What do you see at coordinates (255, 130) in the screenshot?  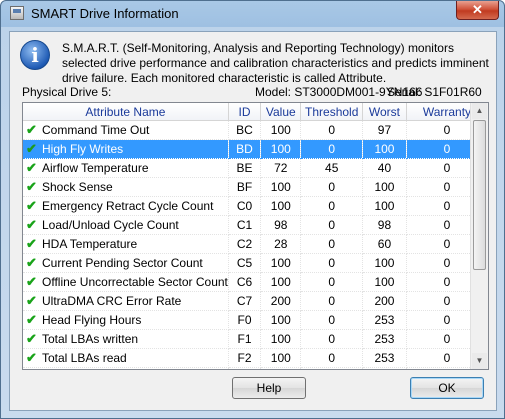 I see `table-row: ✔ Command Time Out BC 100 0 97 0` at bounding box center [255, 130].